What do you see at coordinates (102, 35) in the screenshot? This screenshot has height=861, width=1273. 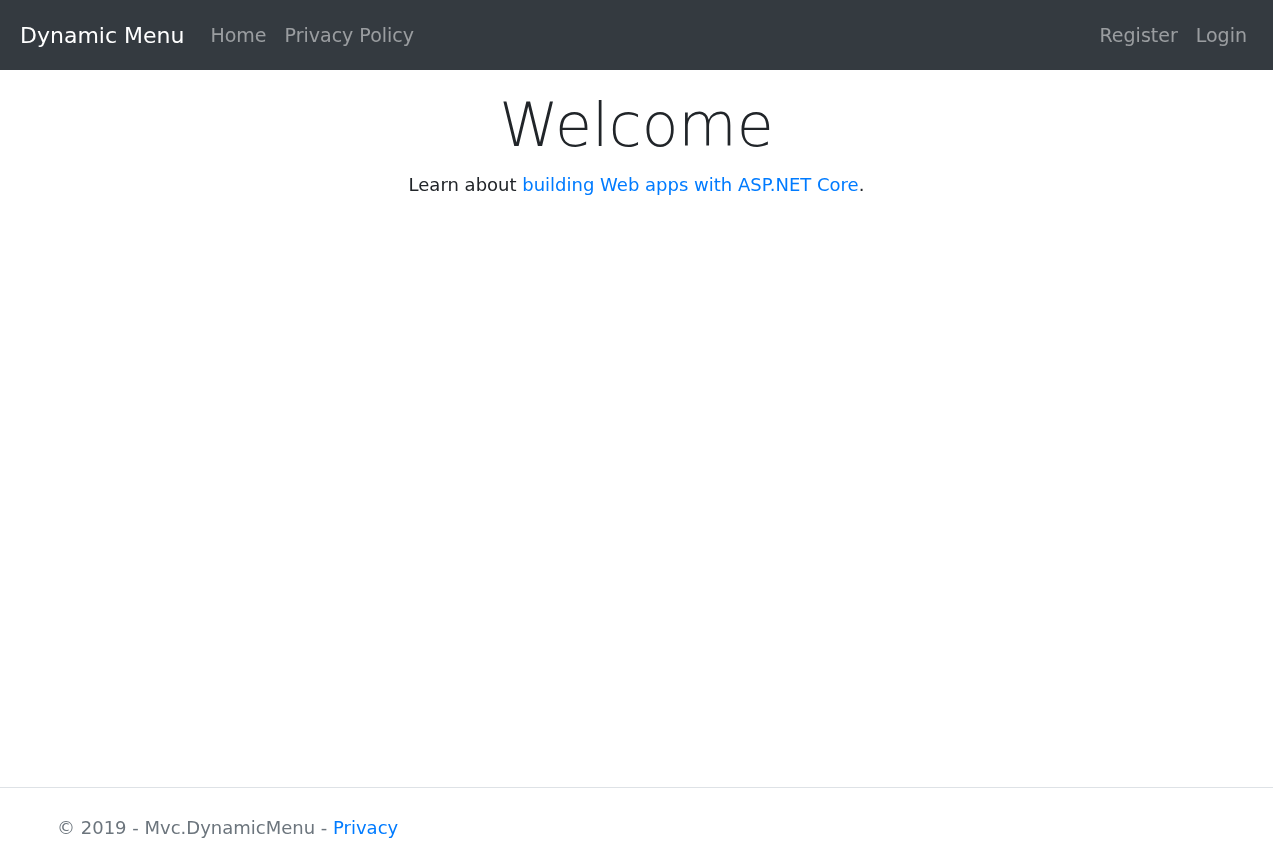 I see `brand-link: Dynamic Menu` at bounding box center [102, 35].